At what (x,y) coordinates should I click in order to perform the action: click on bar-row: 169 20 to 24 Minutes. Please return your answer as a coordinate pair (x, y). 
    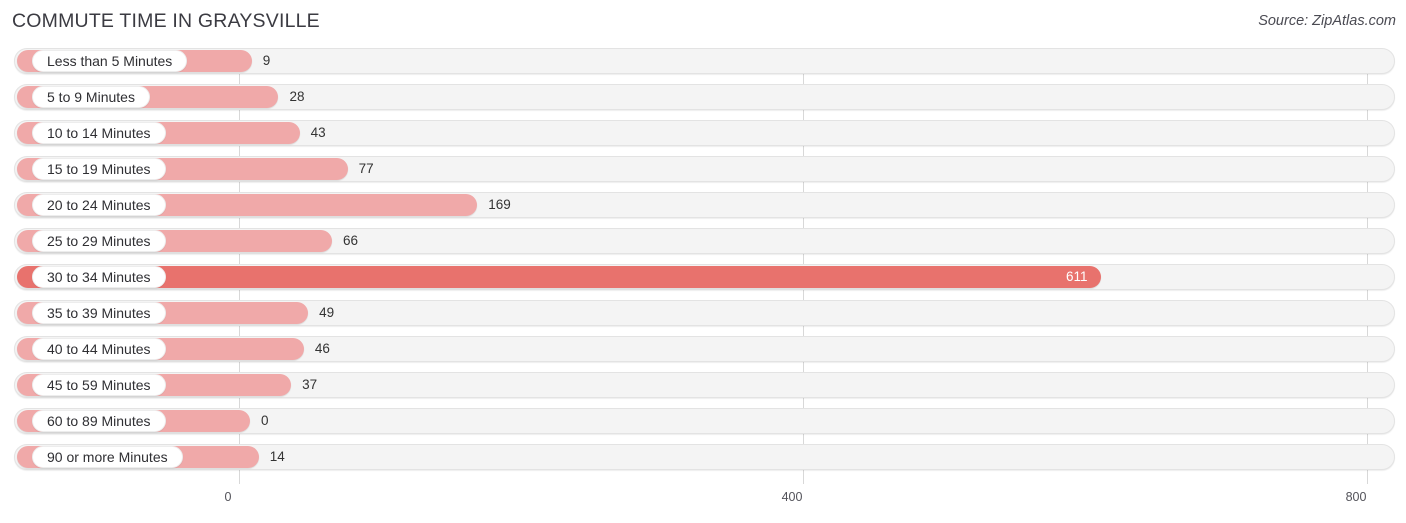
    Looking at the image, I should click on (703, 205).